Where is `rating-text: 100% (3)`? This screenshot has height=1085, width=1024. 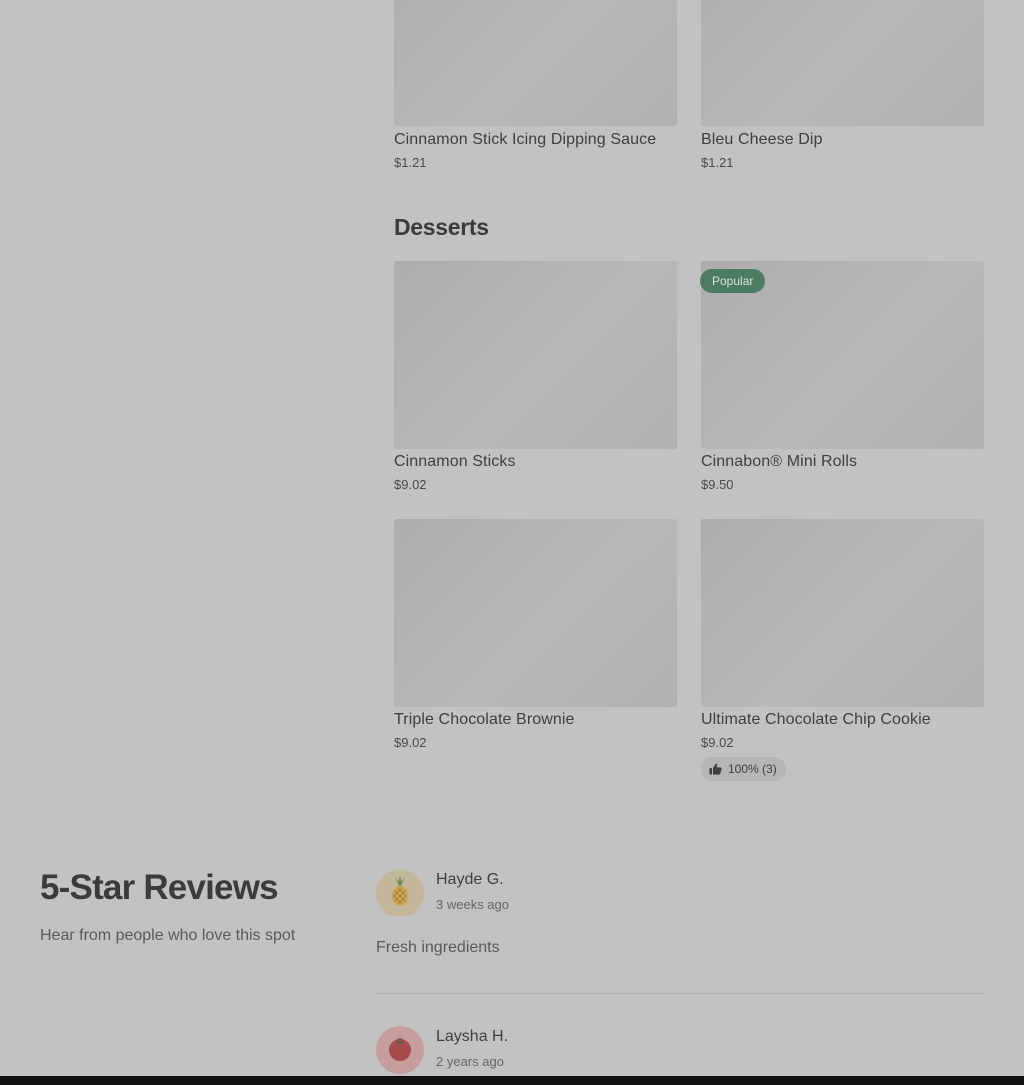 rating-text: 100% (3) is located at coordinates (752, 769).